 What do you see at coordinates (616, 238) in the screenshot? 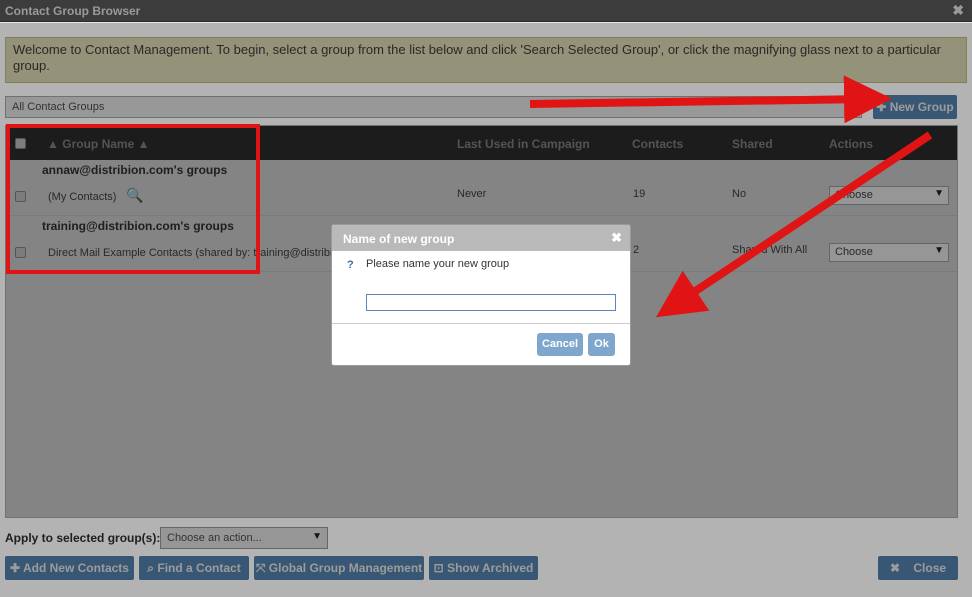
I see `dialog-close-icon: ✖` at bounding box center [616, 238].